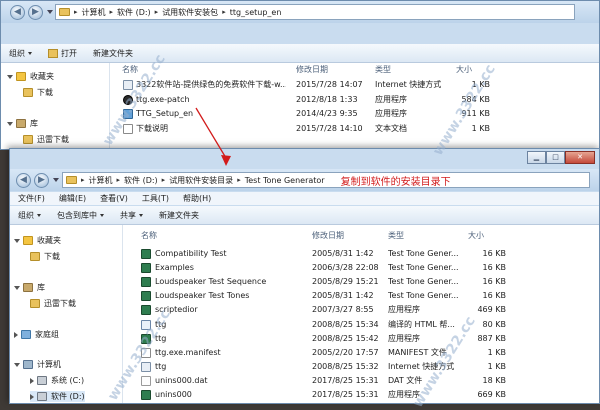  Describe the element at coordinates (72, 198) in the screenshot. I see `menu-edit: 编辑(E)` at that location.